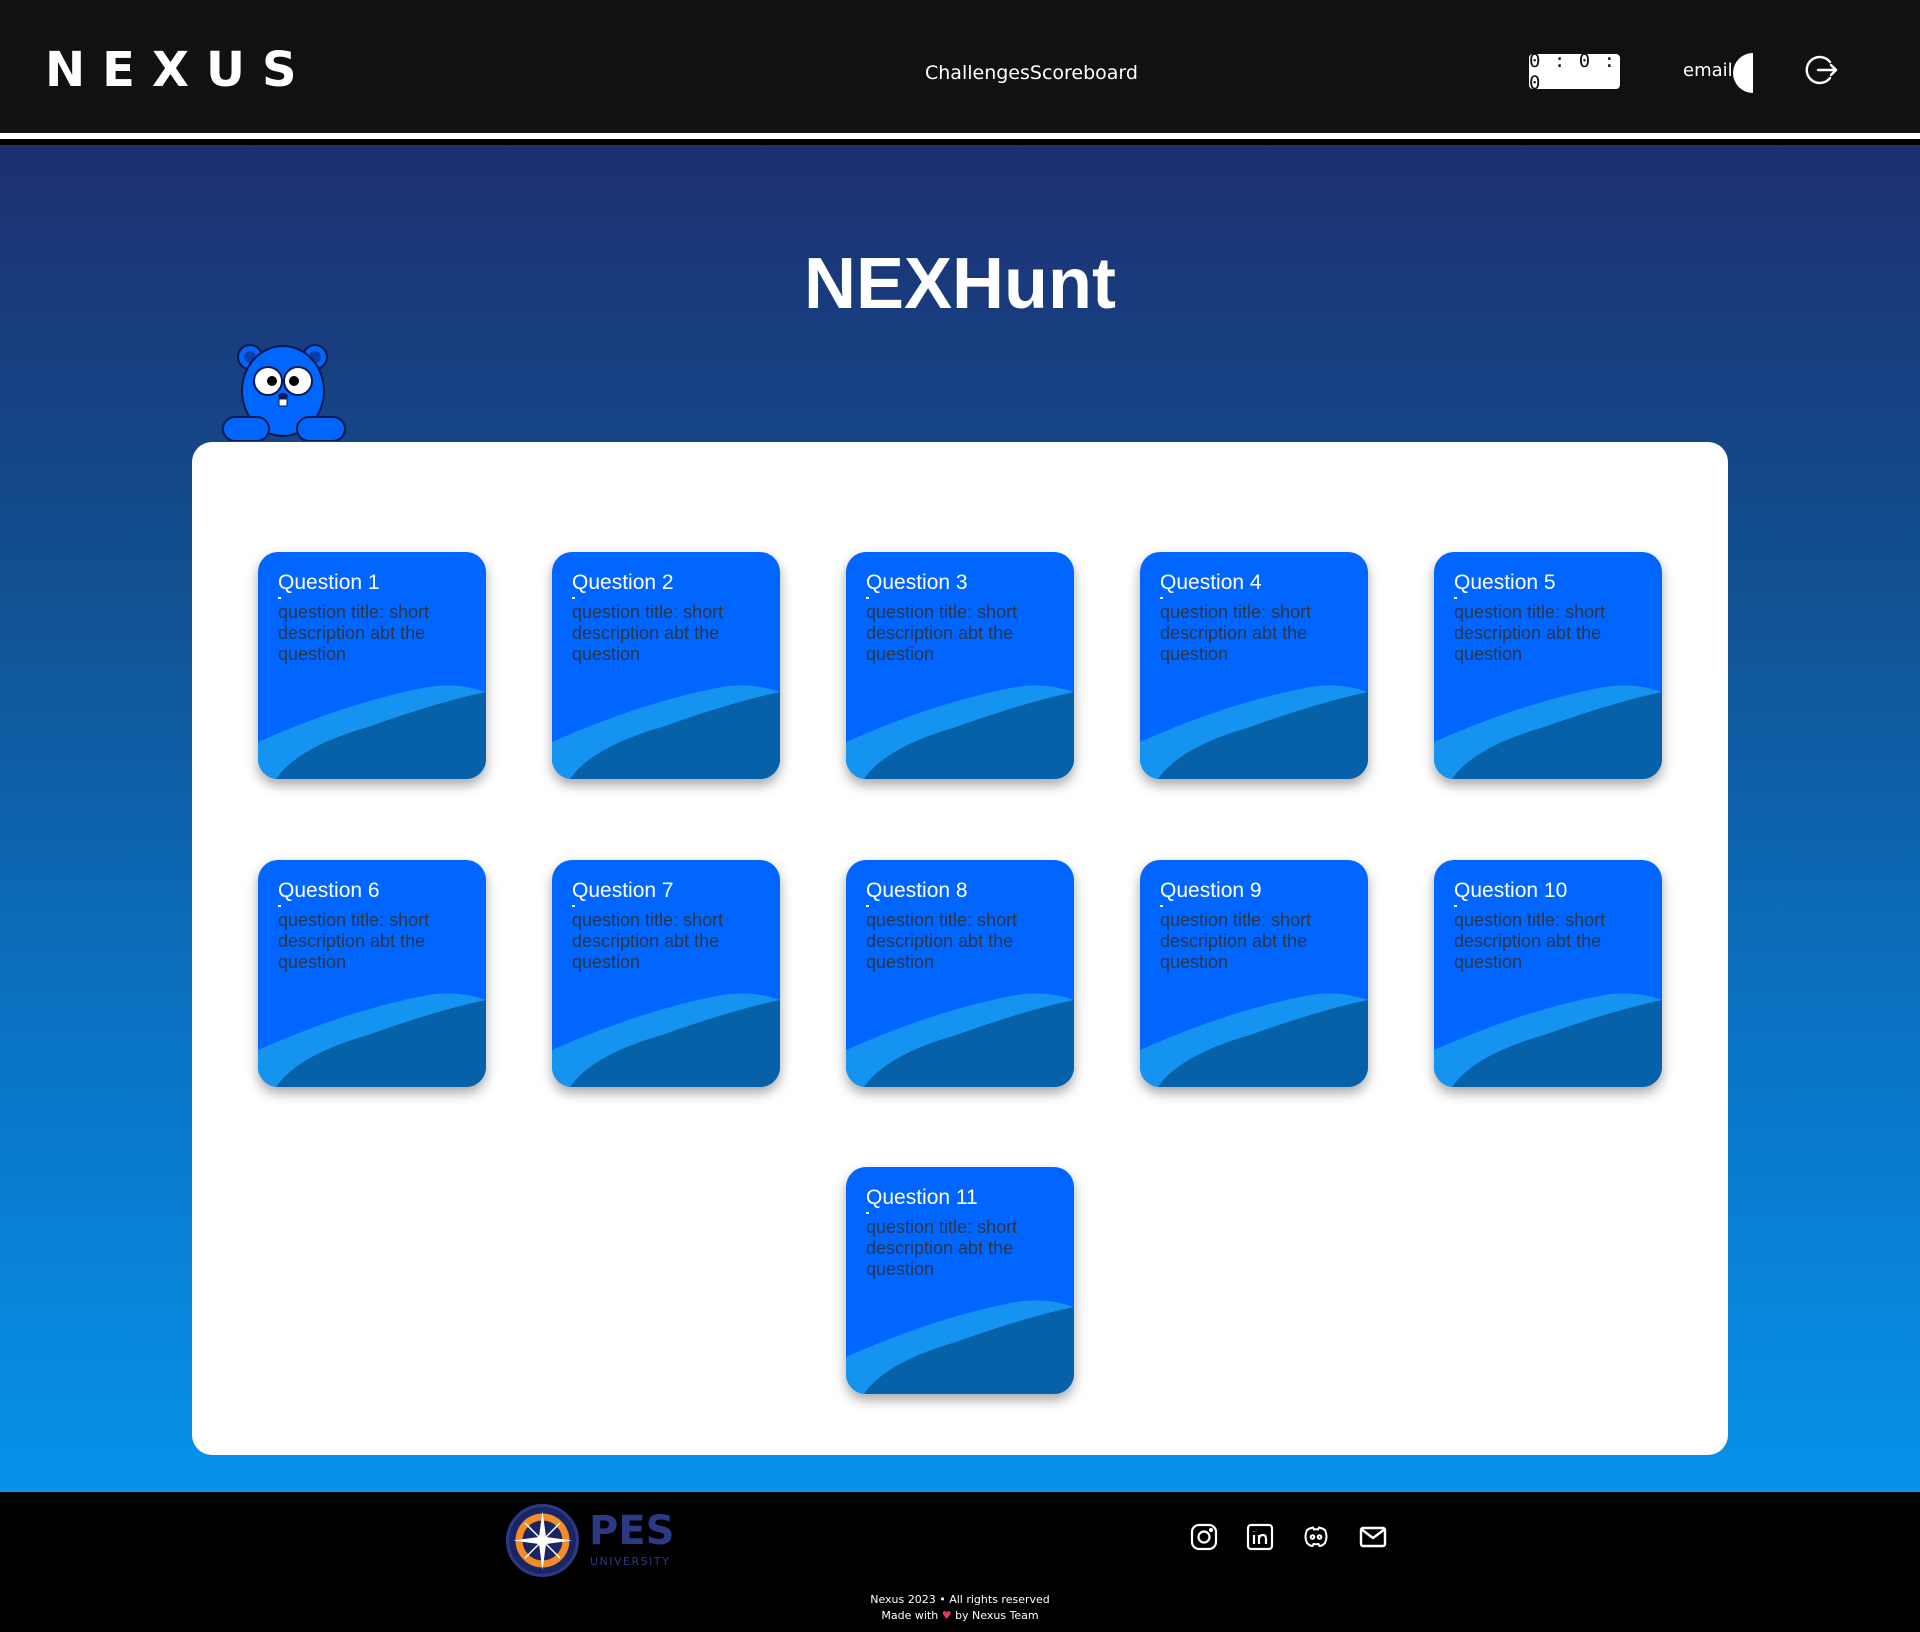  What do you see at coordinates (917, 582) in the screenshot?
I see `question-title: Question 3` at bounding box center [917, 582].